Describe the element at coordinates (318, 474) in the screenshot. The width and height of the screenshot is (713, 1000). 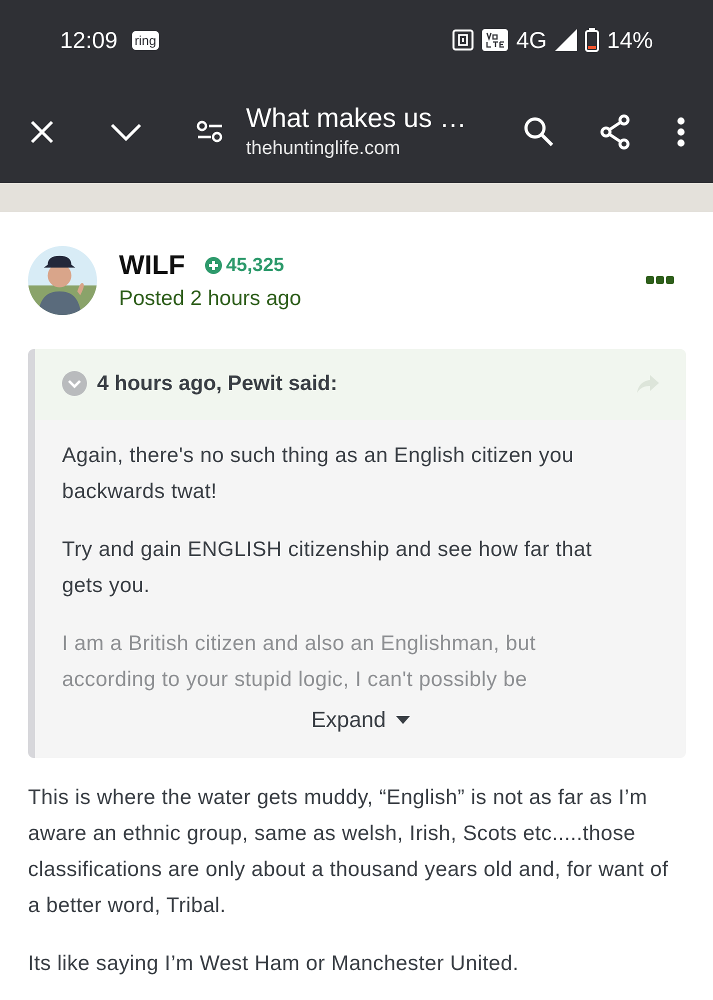
I see `quote-paragraph: Again, there's no such thing as an English citizen you backwards twat!` at that location.